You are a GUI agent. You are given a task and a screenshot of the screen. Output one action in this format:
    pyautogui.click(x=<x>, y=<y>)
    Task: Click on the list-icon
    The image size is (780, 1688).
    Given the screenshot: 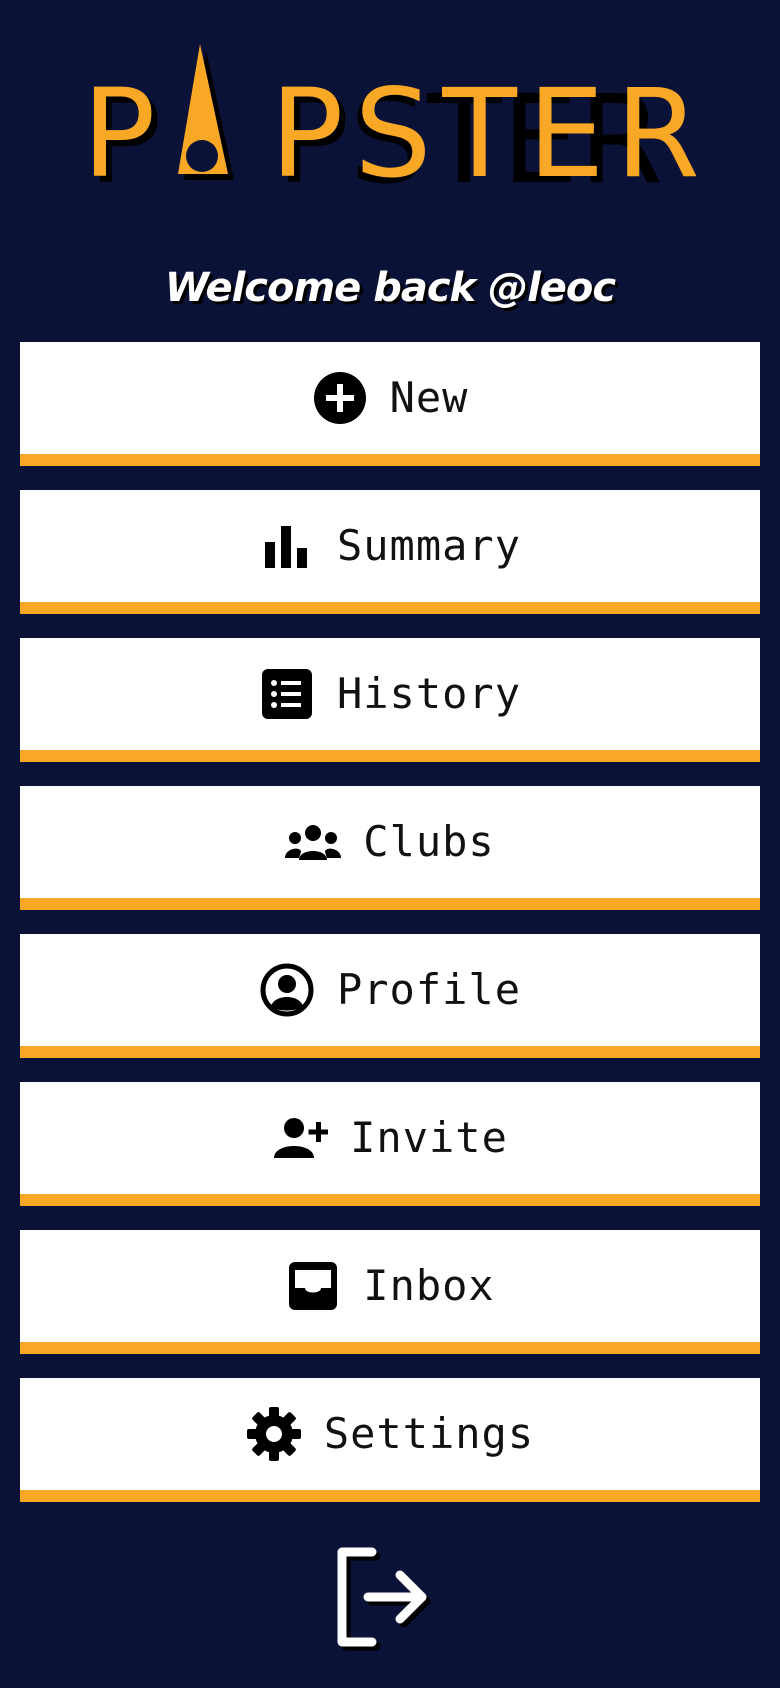 What is the action you would take?
    pyautogui.click(x=287, y=694)
    